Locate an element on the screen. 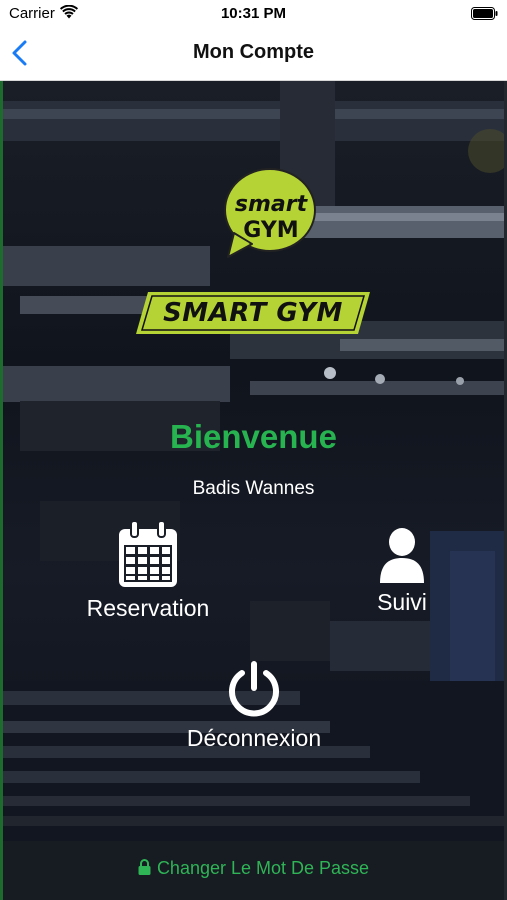 The height and width of the screenshot is (900, 507). suivi-button: Suivi is located at coordinates (402, 568).